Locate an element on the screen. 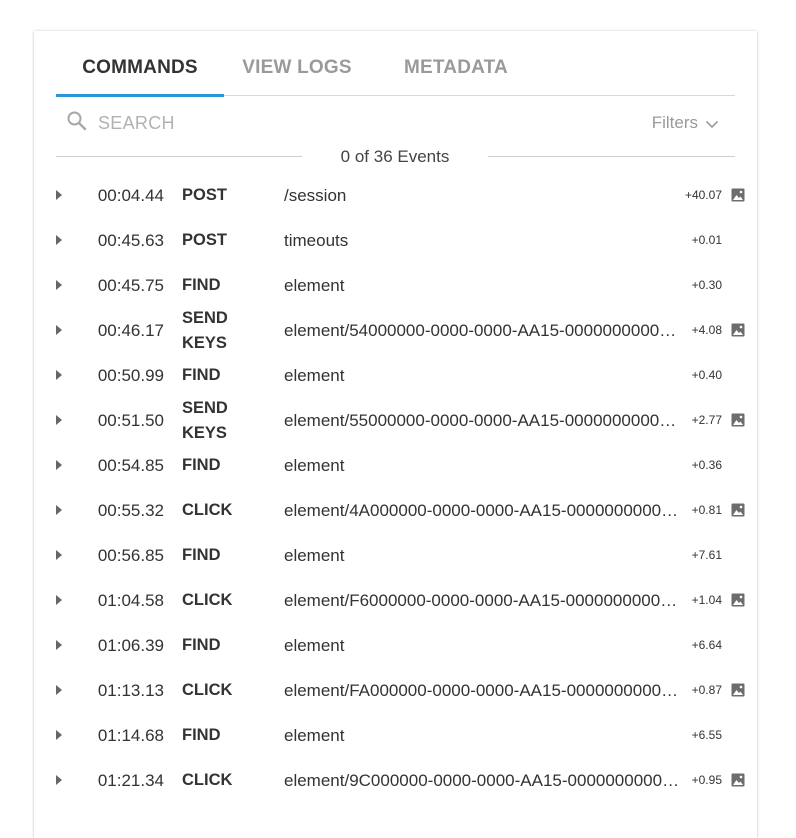 The width and height of the screenshot is (796, 838). event-time: 00:54.85 is located at coordinates (130, 465).